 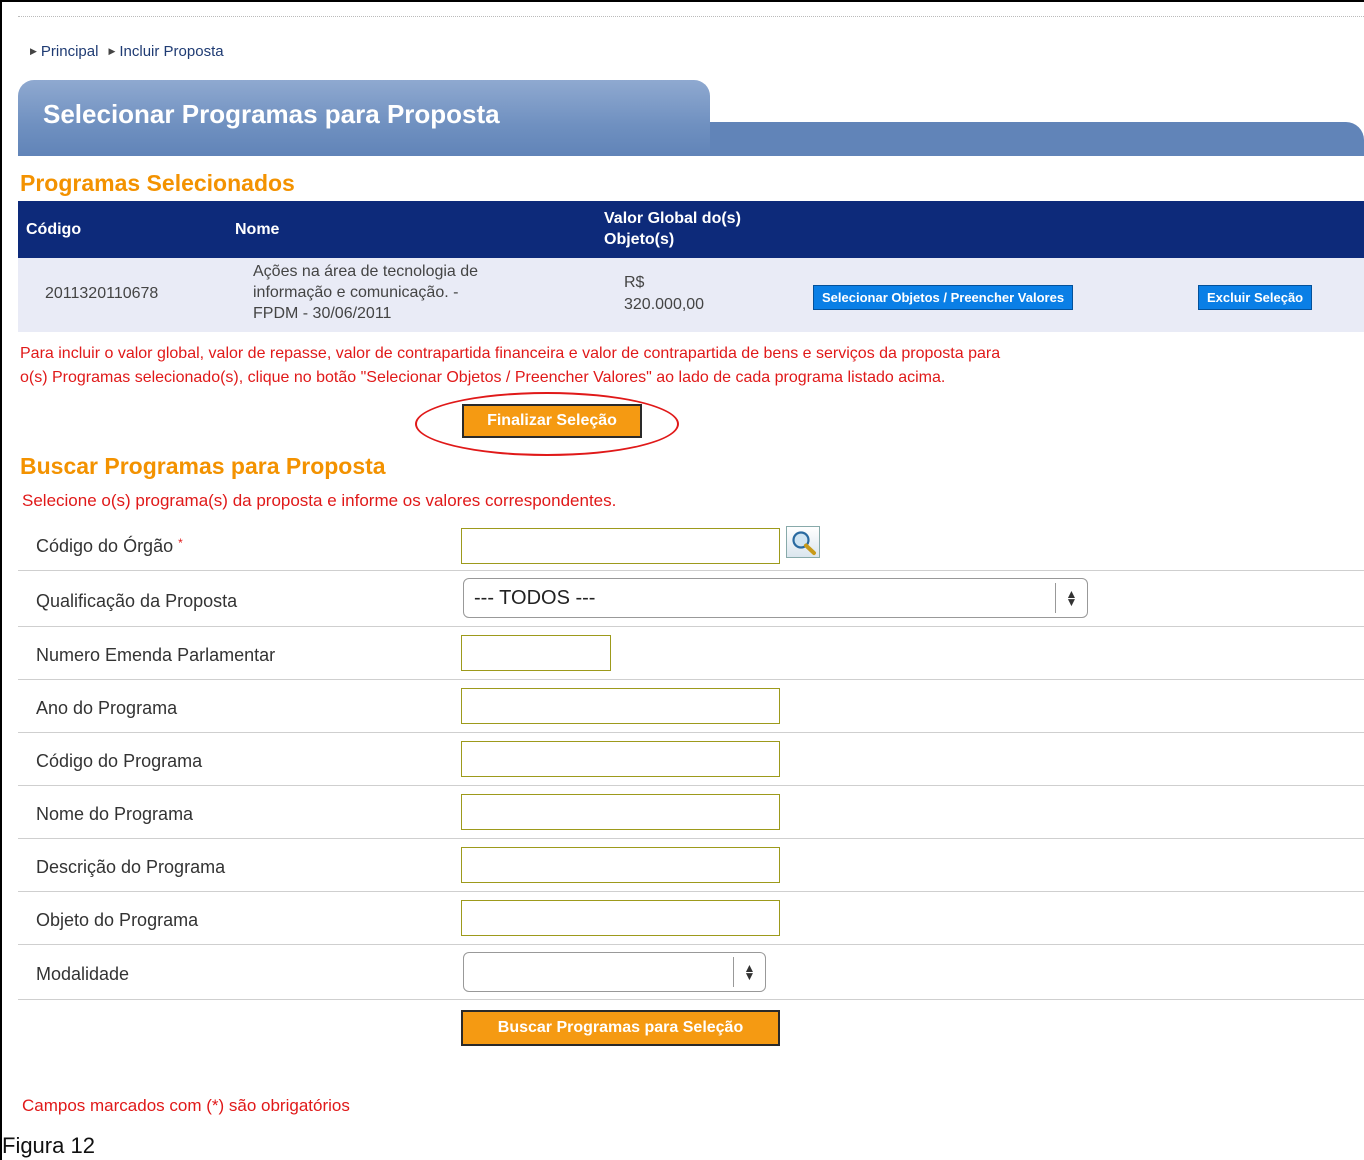 What do you see at coordinates (271, 114) in the screenshot?
I see `page-title: Selecionar Programas para Proposta` at bounding box center [271, 114].